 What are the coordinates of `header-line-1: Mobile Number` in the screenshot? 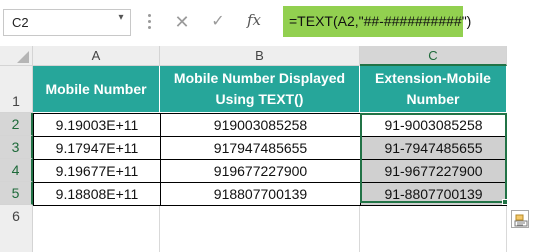 It's located at (96, 89).